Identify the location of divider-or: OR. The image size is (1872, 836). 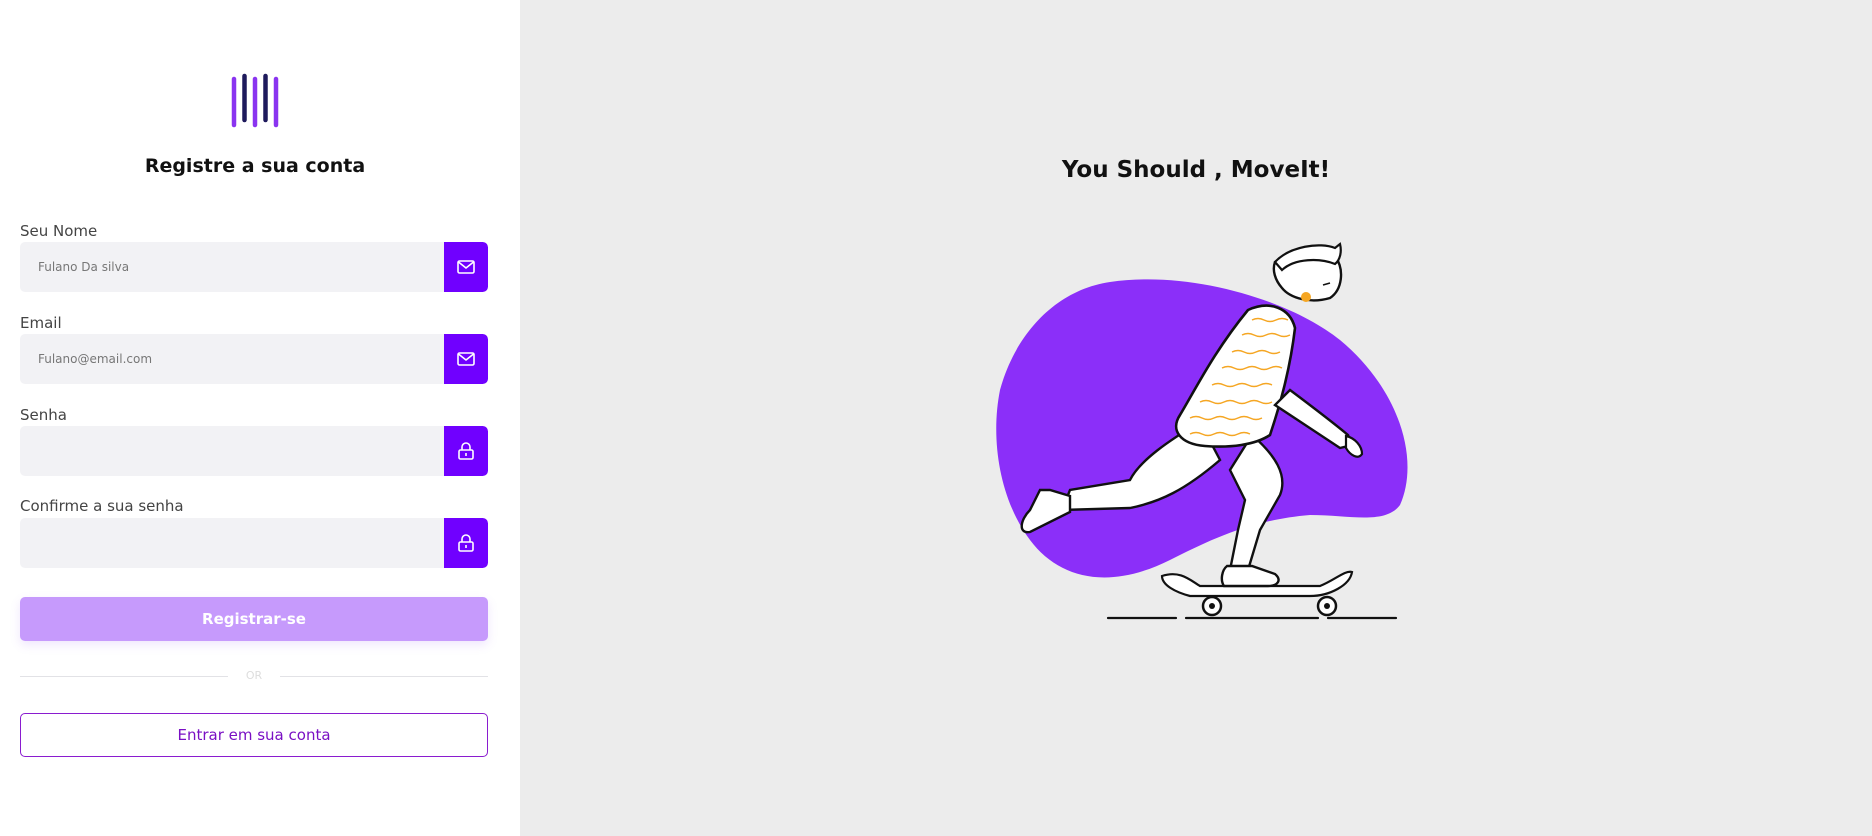
(254, 675).